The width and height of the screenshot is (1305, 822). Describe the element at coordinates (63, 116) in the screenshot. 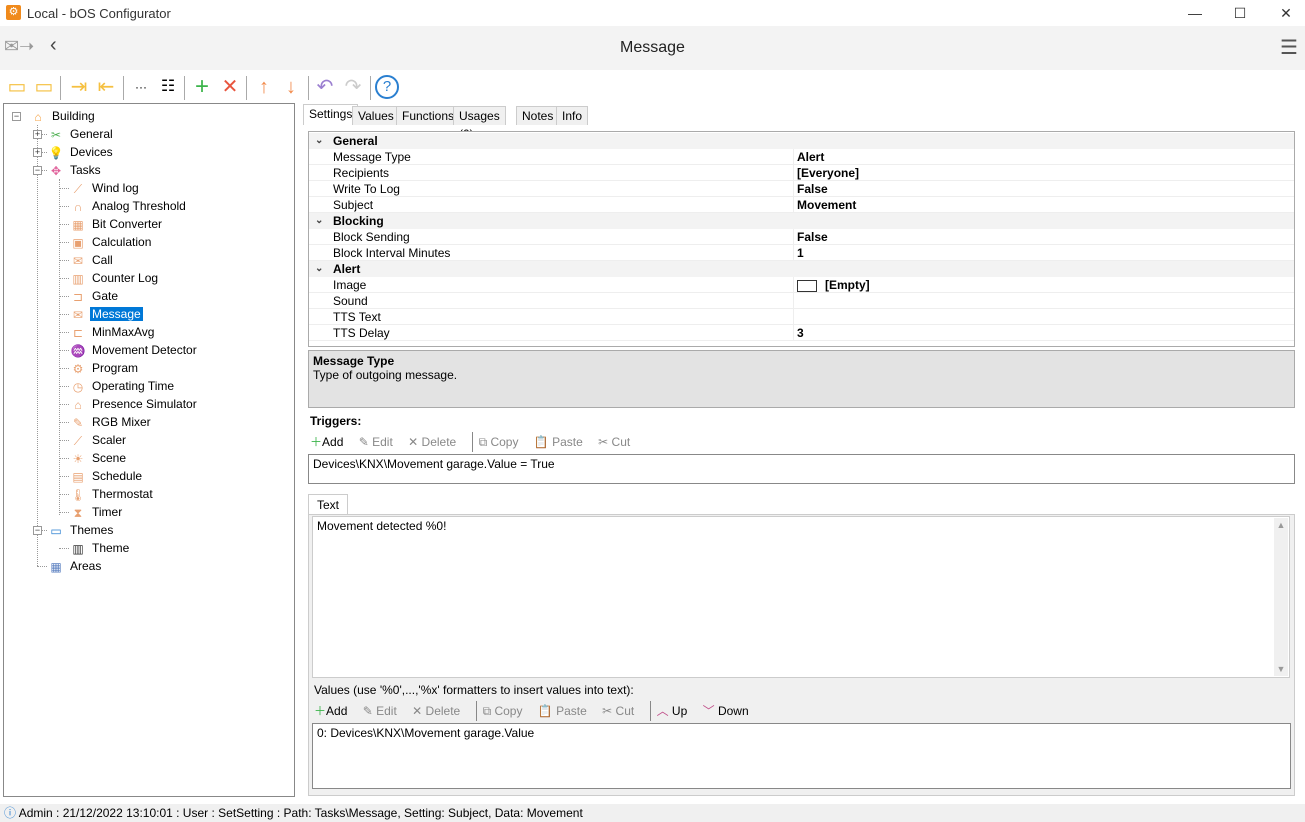

I see `tree-item-building: ⌂ Building` at that location.